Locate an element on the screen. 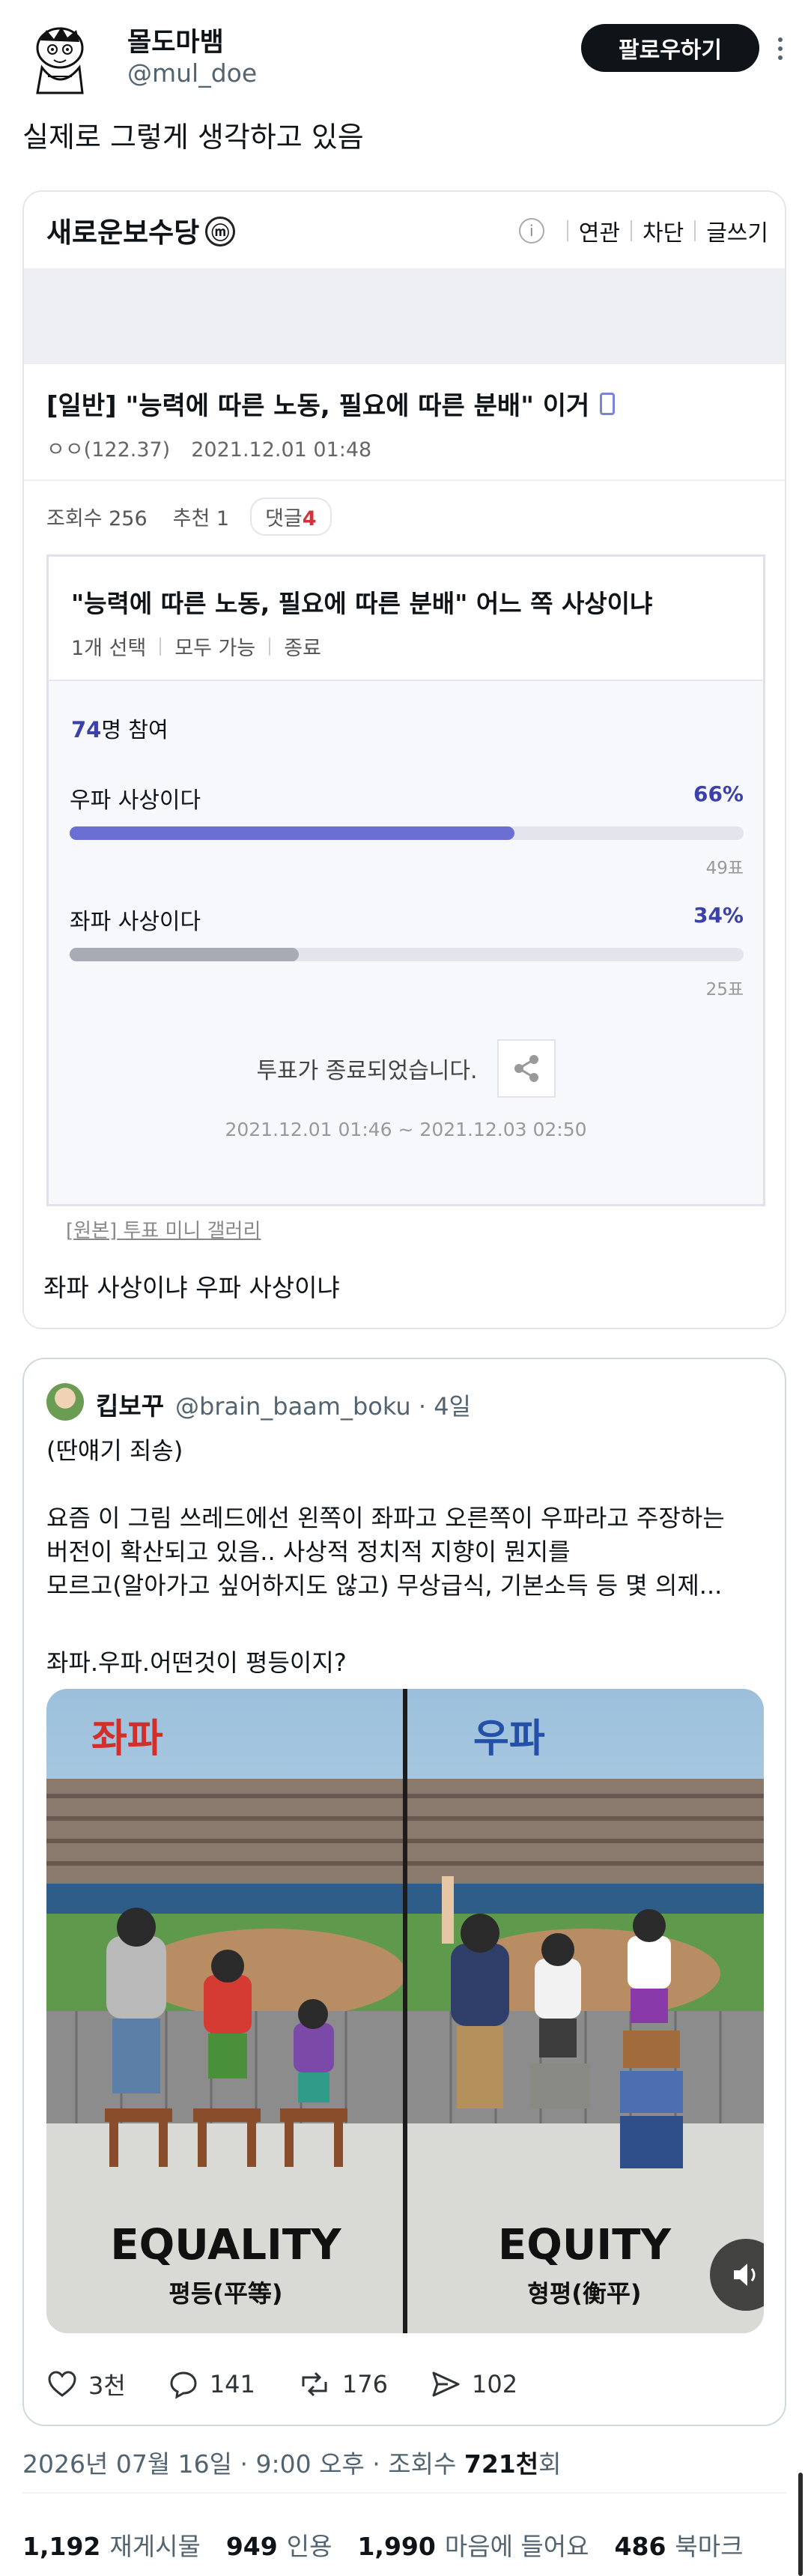 This screenshot has height=2576, width=808. image-title-right: 우파 is located at coordinates (509, 1739).